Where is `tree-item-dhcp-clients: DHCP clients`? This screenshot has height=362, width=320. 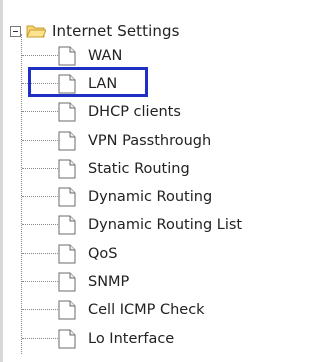
tree-item-dhcp-clients: DHCP clients is located at coordinates (119, 111).